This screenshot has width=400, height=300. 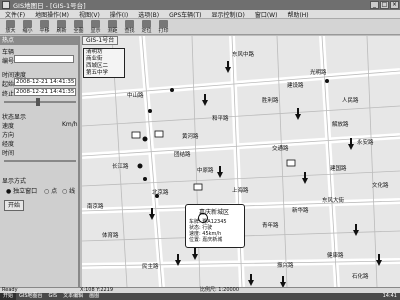 I want to click on display-section-label: 显示方式, so click(x=14, y=181).